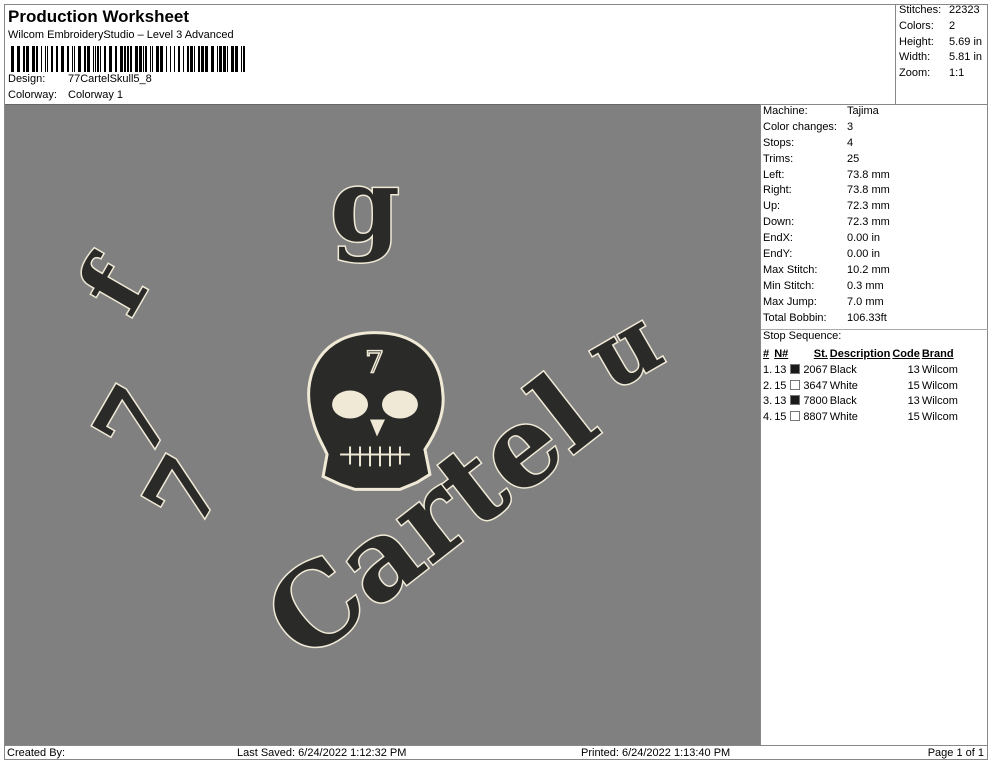  I want to click on stat-label: Colors:, so click(916, 25).